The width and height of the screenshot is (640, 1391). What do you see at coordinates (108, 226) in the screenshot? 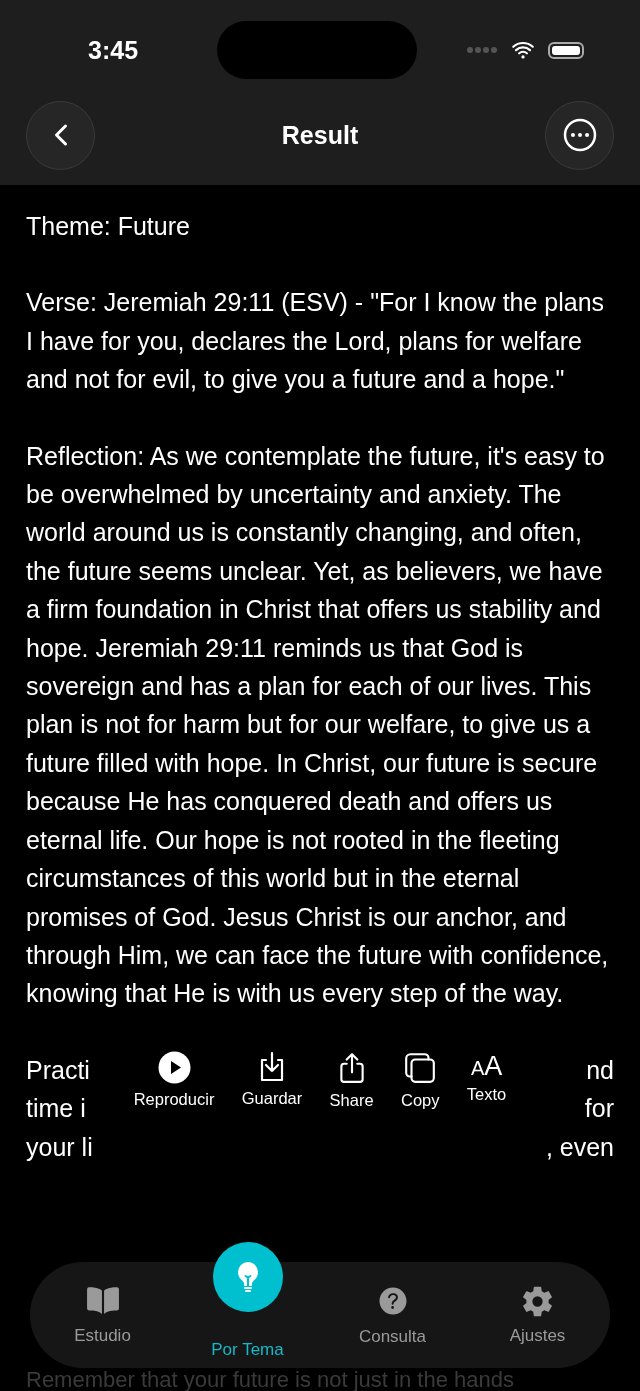
I see `body-text: Theme: Future` at bounding box center [108, 226].